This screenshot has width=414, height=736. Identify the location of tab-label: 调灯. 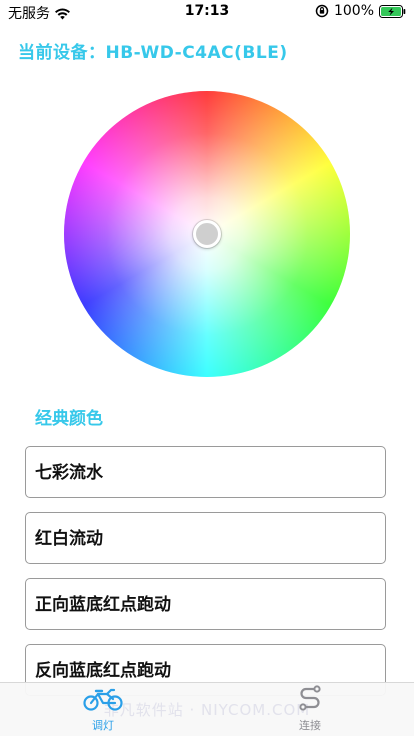
(103, 725).